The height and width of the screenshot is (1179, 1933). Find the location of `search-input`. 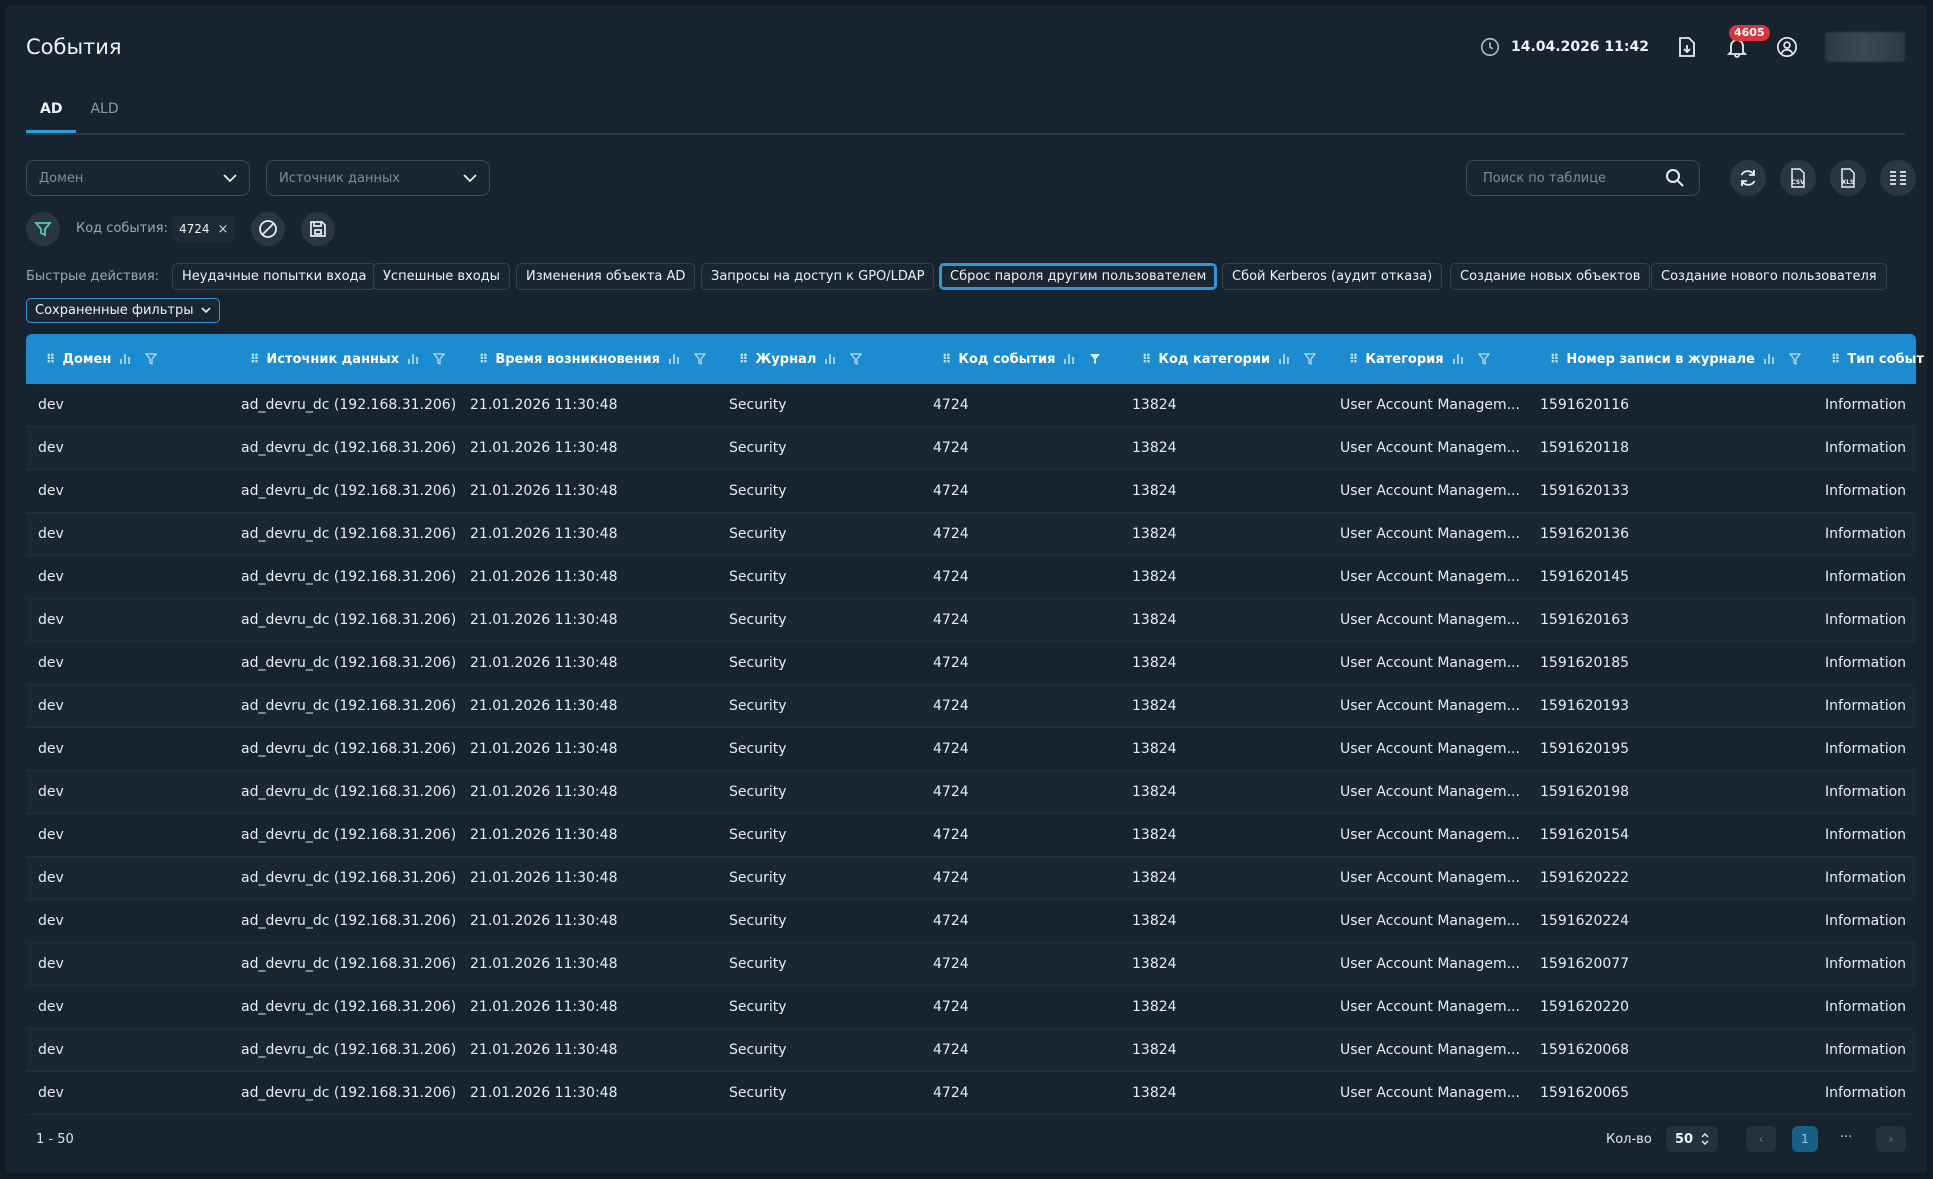

search-input is located at coordinates (1568, 178).